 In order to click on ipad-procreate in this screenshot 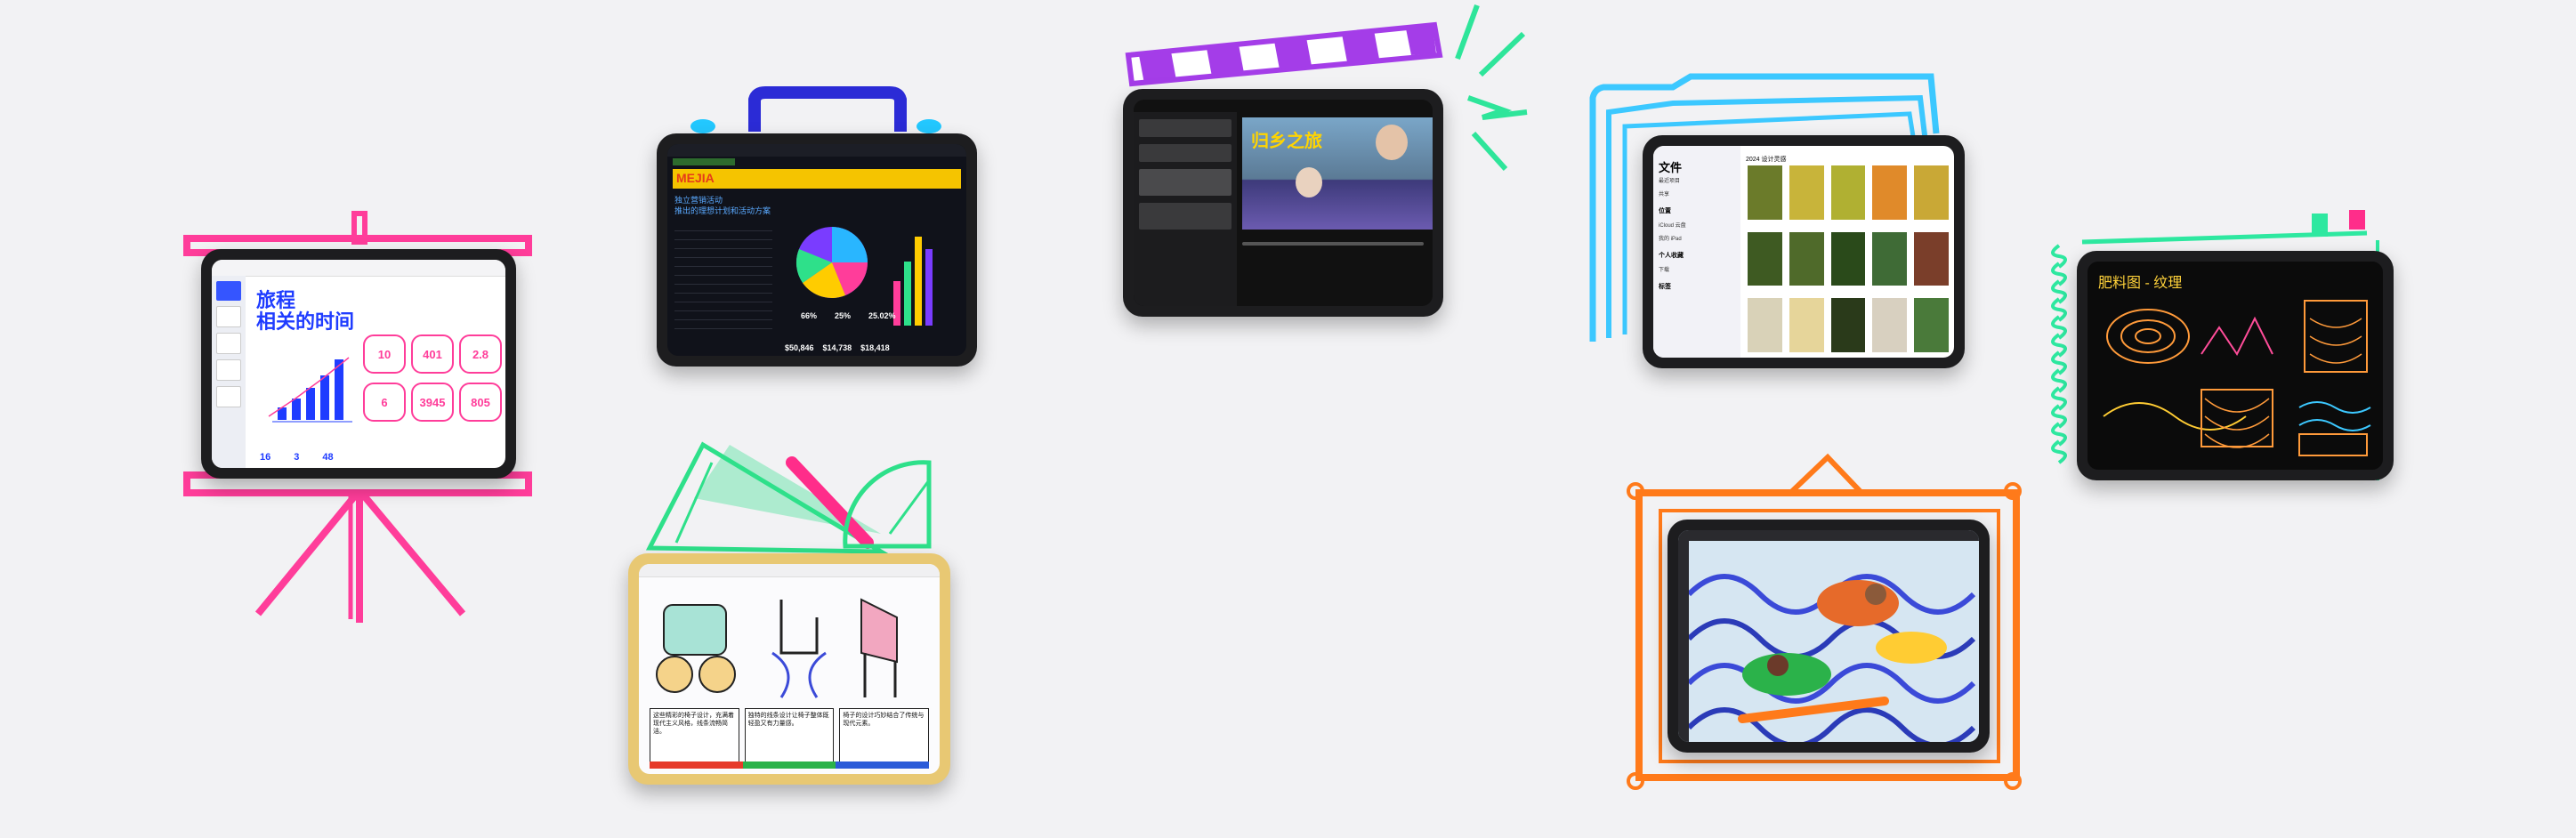, I will do `click(1829, 636)`.